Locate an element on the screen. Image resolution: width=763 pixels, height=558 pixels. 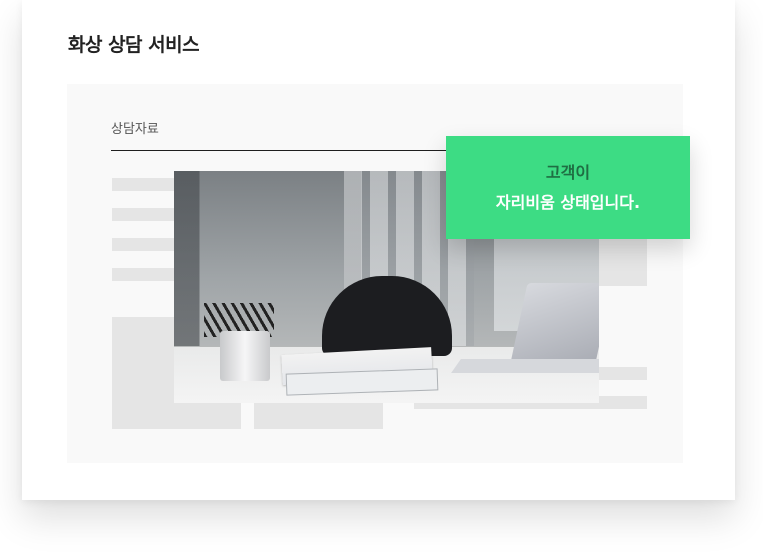
panel-divider is located at coordinates (281, 150).